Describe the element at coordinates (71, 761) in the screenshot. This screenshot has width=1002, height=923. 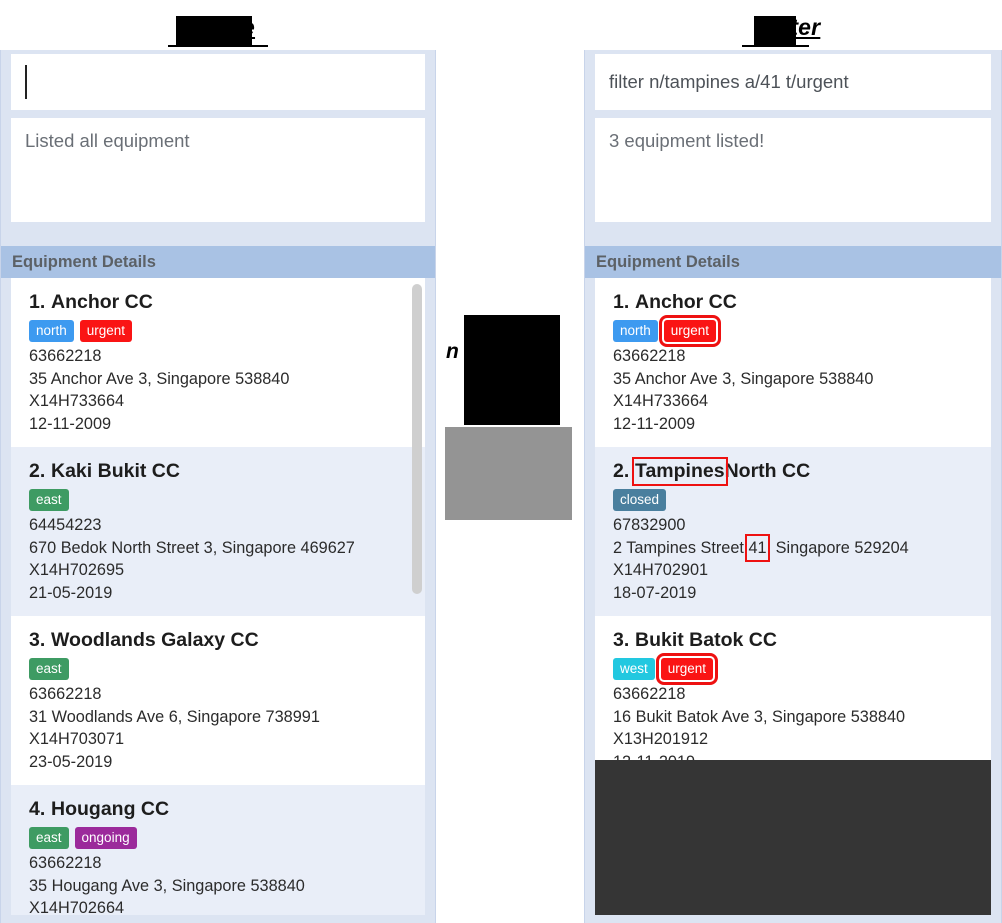
I see `equipment-date: 23-05-2019` at that location.